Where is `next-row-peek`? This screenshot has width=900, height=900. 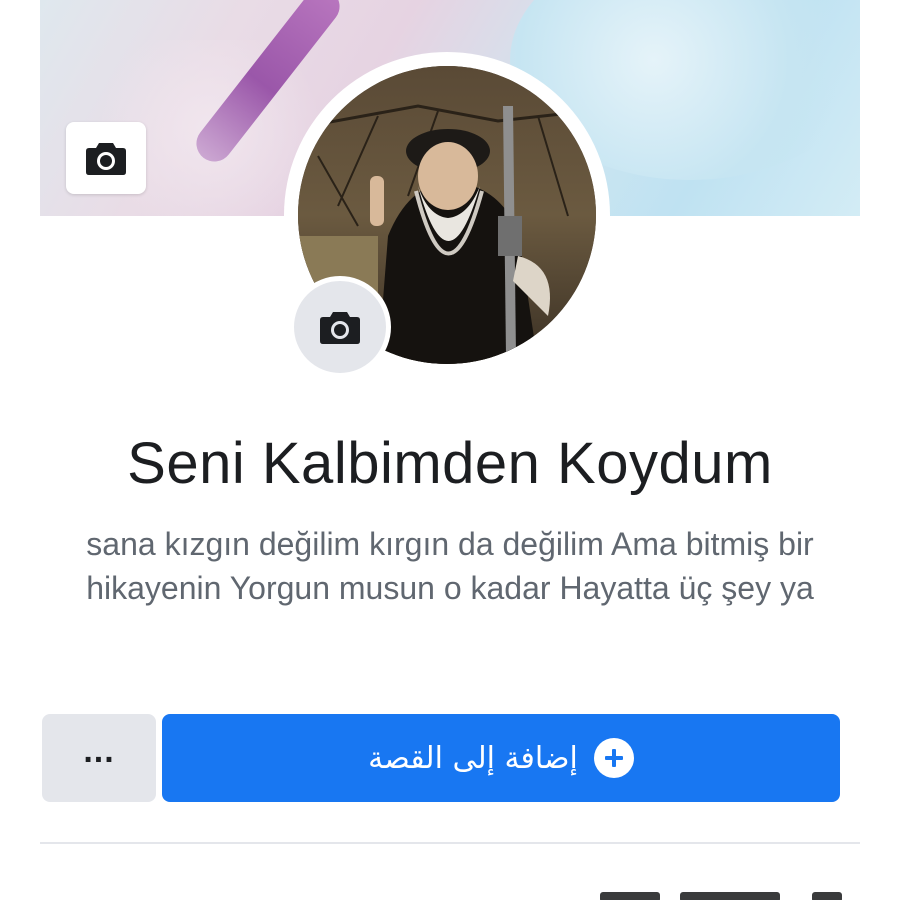 next-row-peek is located at coordinates (710, 892).